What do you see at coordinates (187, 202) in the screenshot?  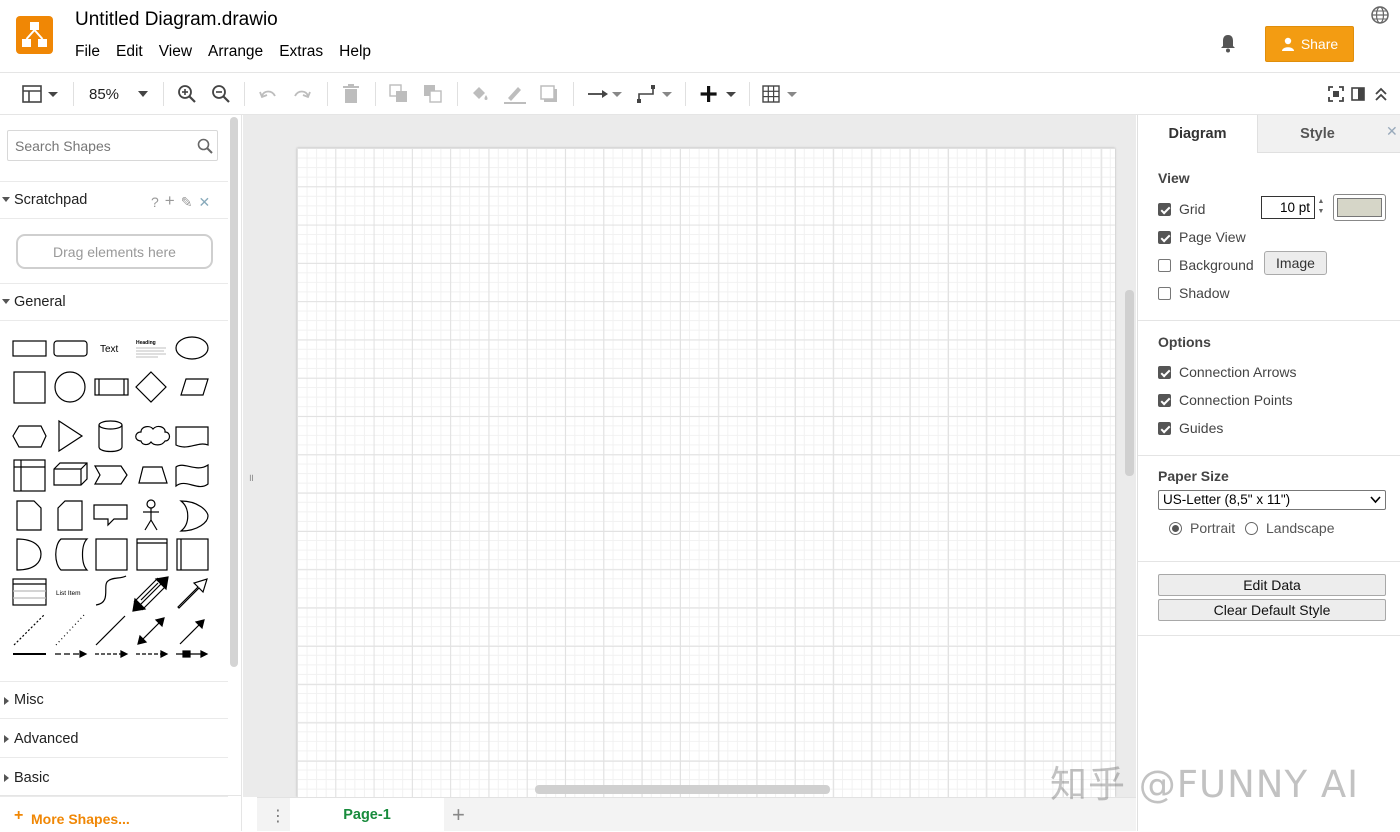 I see `edit-pencil-icon: ✎` at bounding box center [187, 202].